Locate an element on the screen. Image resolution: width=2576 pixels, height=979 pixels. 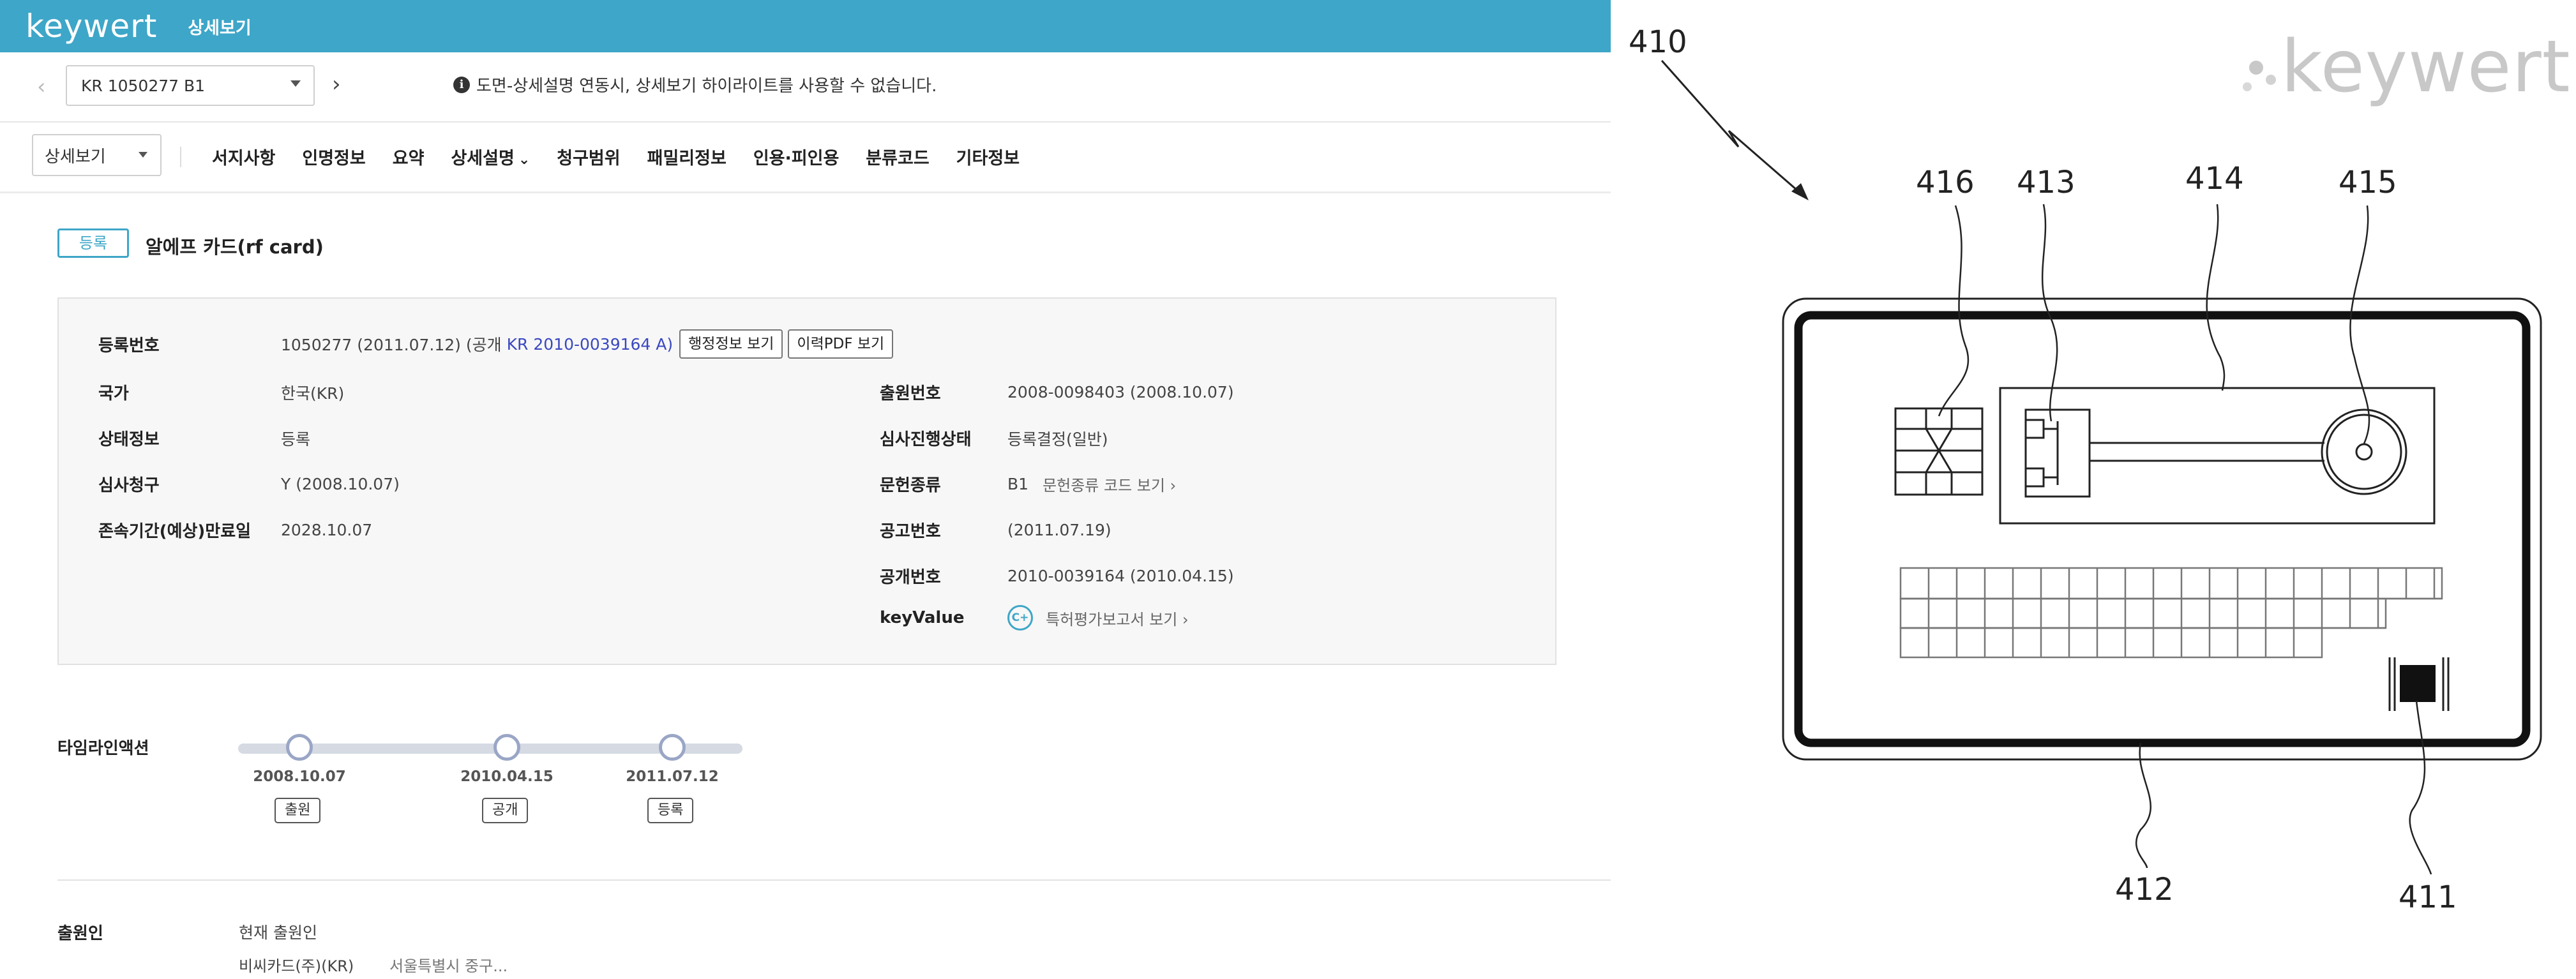
app-no-row: 출원번호 2008-0098403 (2008.10.07) is located at coordinates (1057, 392).